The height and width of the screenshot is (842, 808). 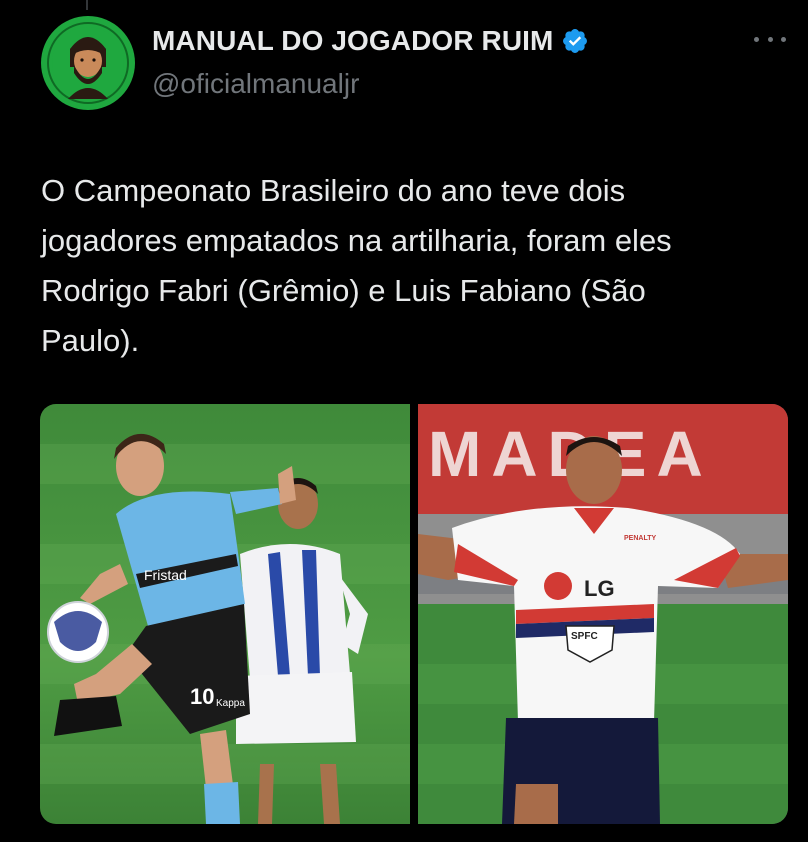 I want to click on thread-connector-line, so click(x=87, y=5).